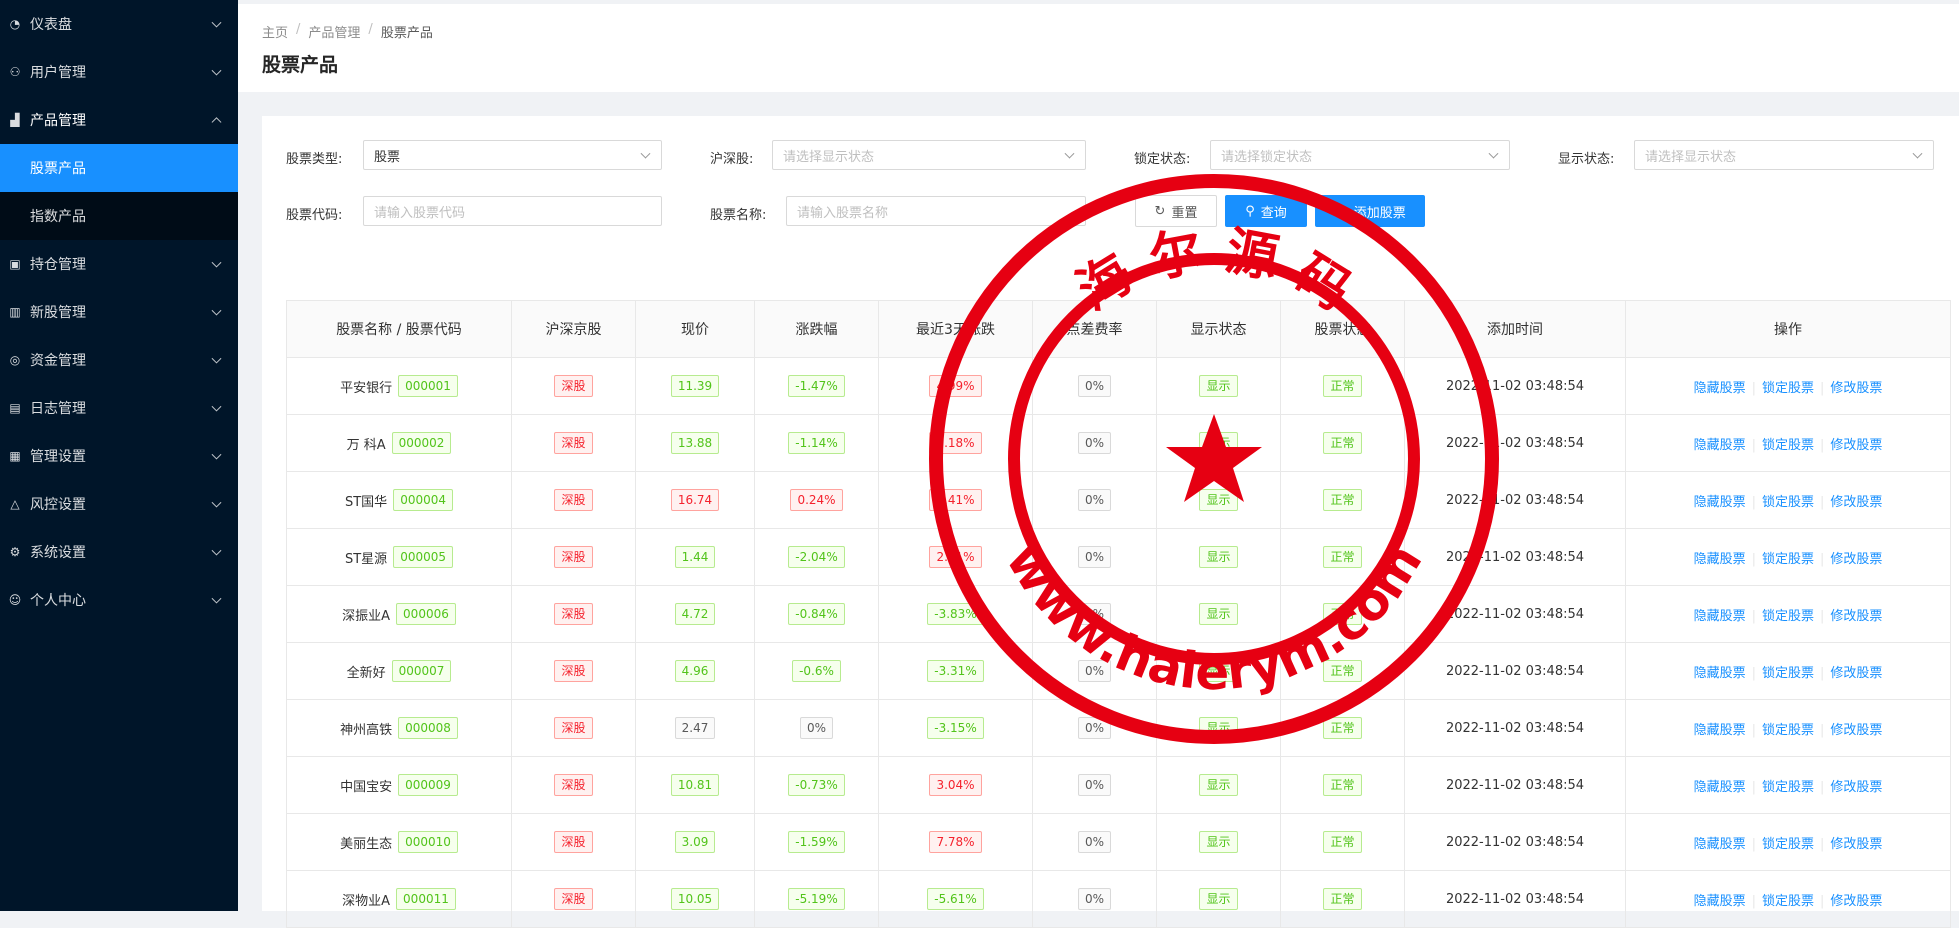  Describe the element at coordinates (366, 901) in the screenshot. I see `stock-name: 深物业A` at that location.